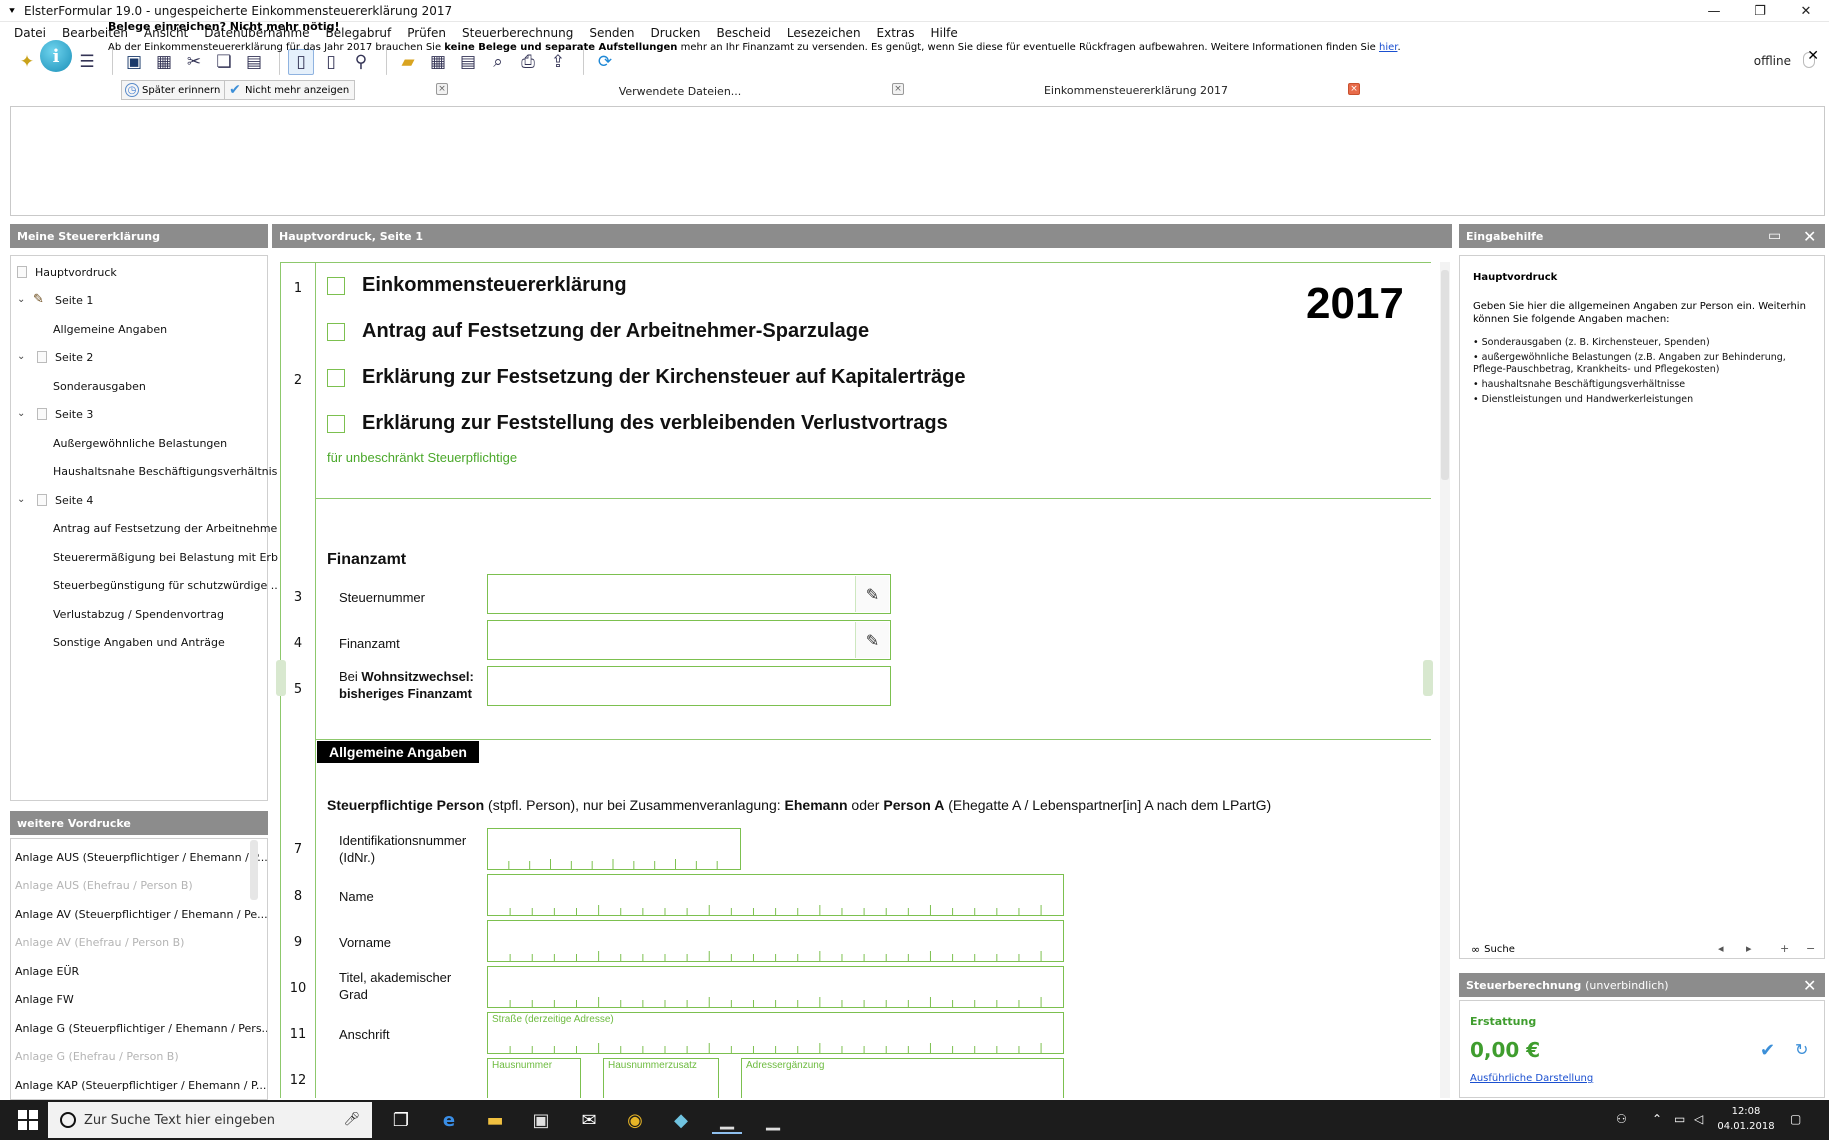 Image resolution: width=1829 pixels, height=1140 pixels. I want to click on tree-item-hauptvordruck: Hauptvordruck, so click(76, 272).